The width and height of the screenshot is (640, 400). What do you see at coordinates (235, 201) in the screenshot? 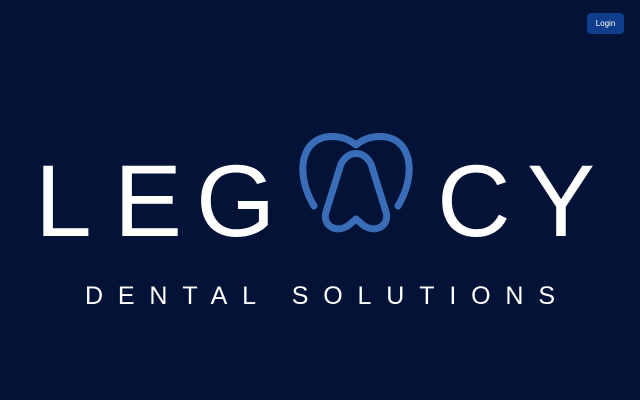
I see `logo-letter-g: G` at bounding box center [235, 201].